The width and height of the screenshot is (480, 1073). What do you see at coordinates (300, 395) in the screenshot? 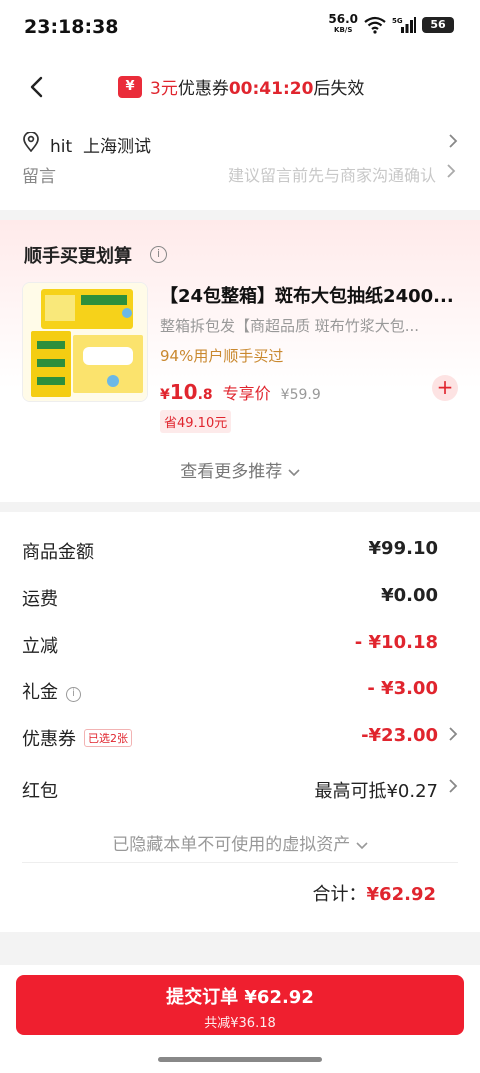
I see `original-price: ¥59.9` at bounding box center [300, 395].